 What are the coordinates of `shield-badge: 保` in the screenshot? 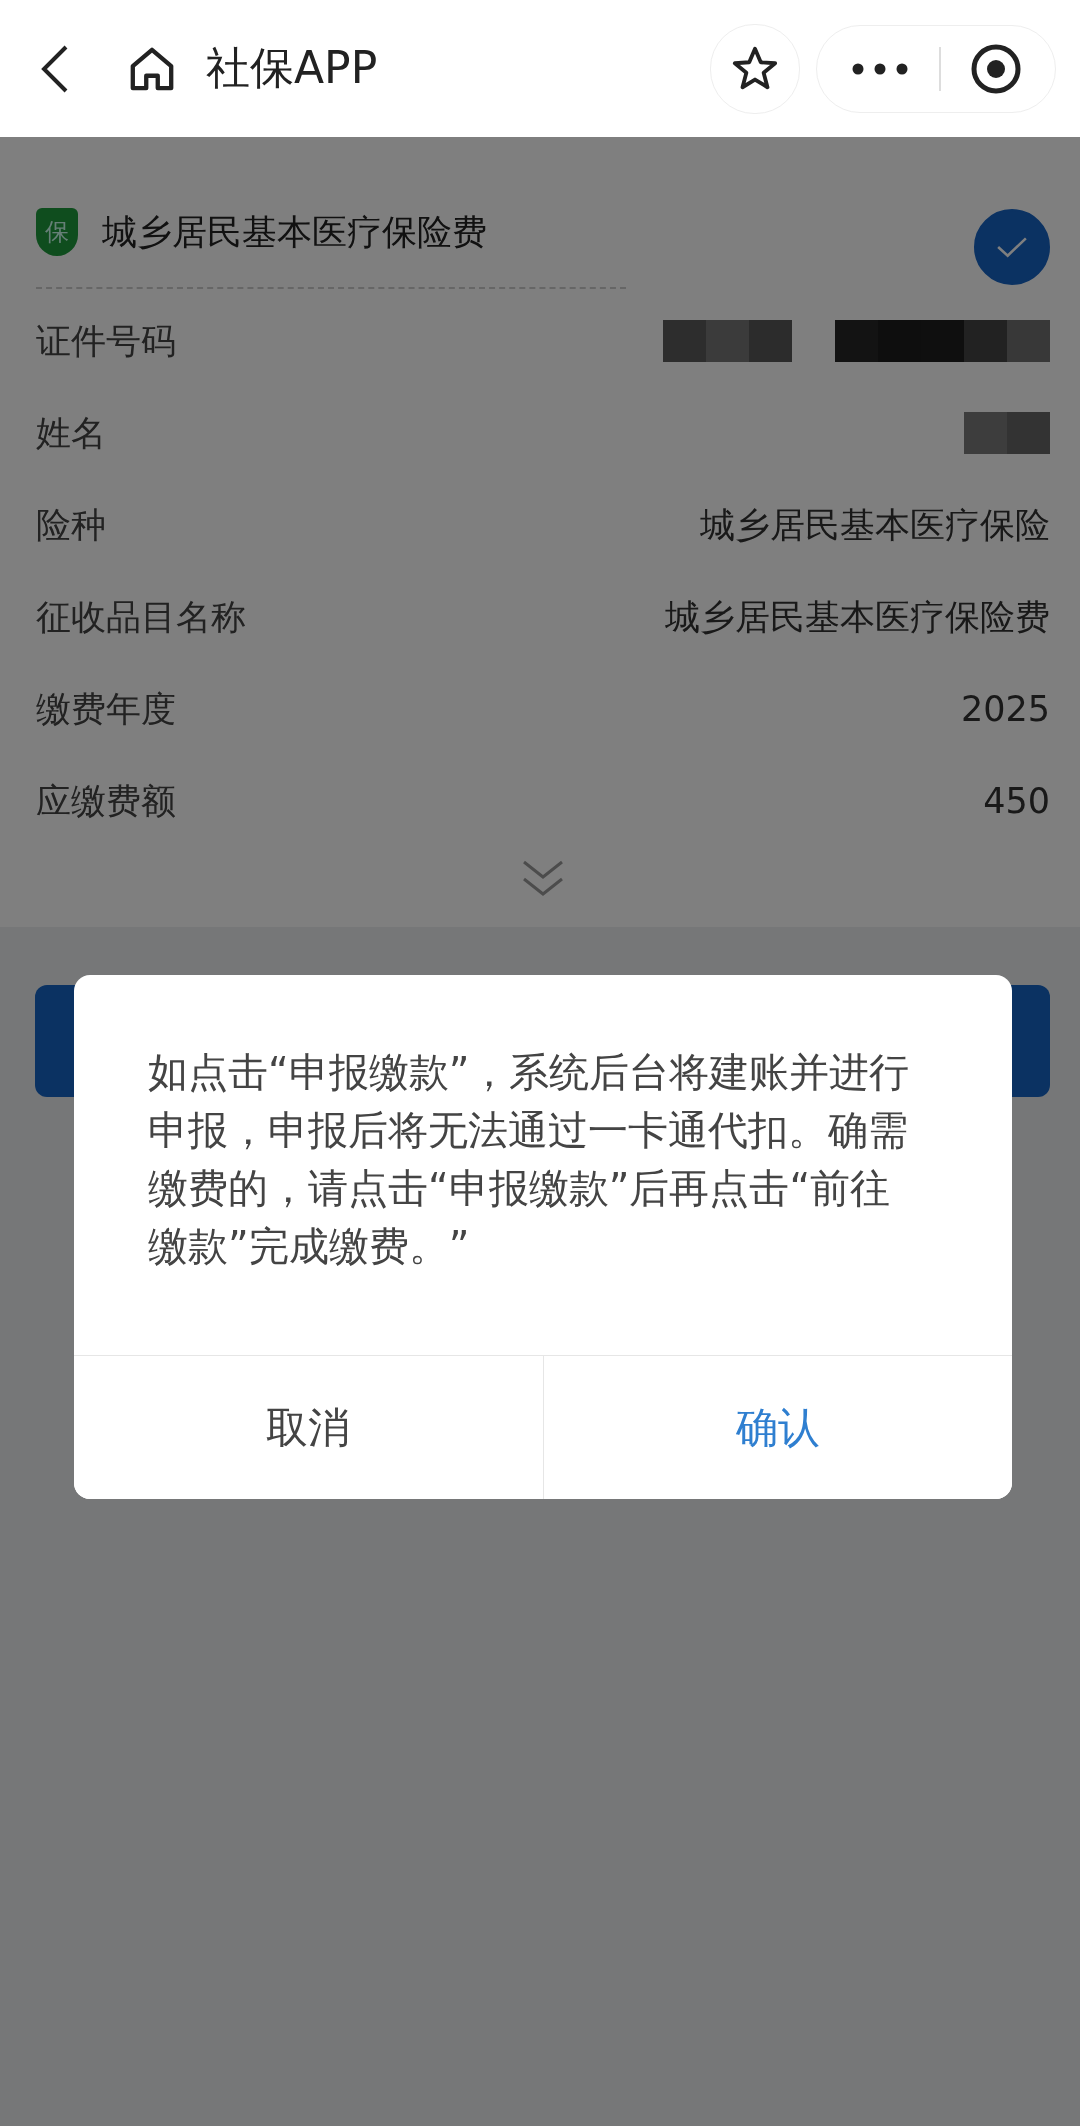 It's located at (57, 232).